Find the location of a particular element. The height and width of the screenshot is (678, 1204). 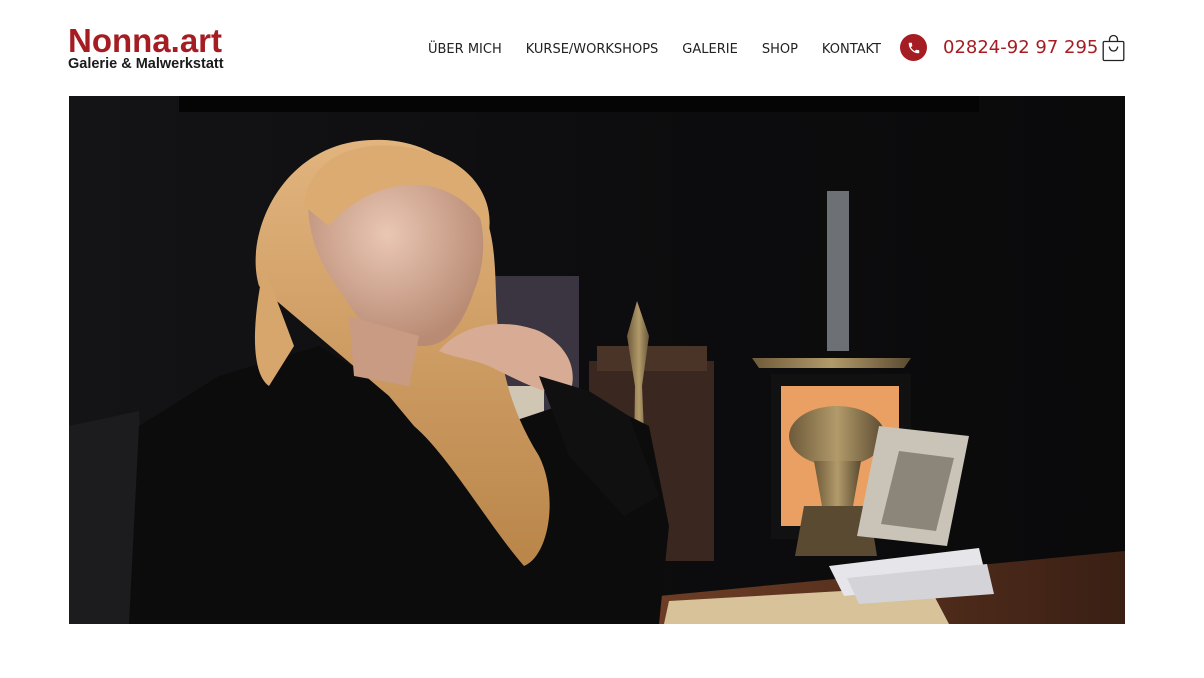

logo-title: Nonna.art is located at coordinates (145, 40).